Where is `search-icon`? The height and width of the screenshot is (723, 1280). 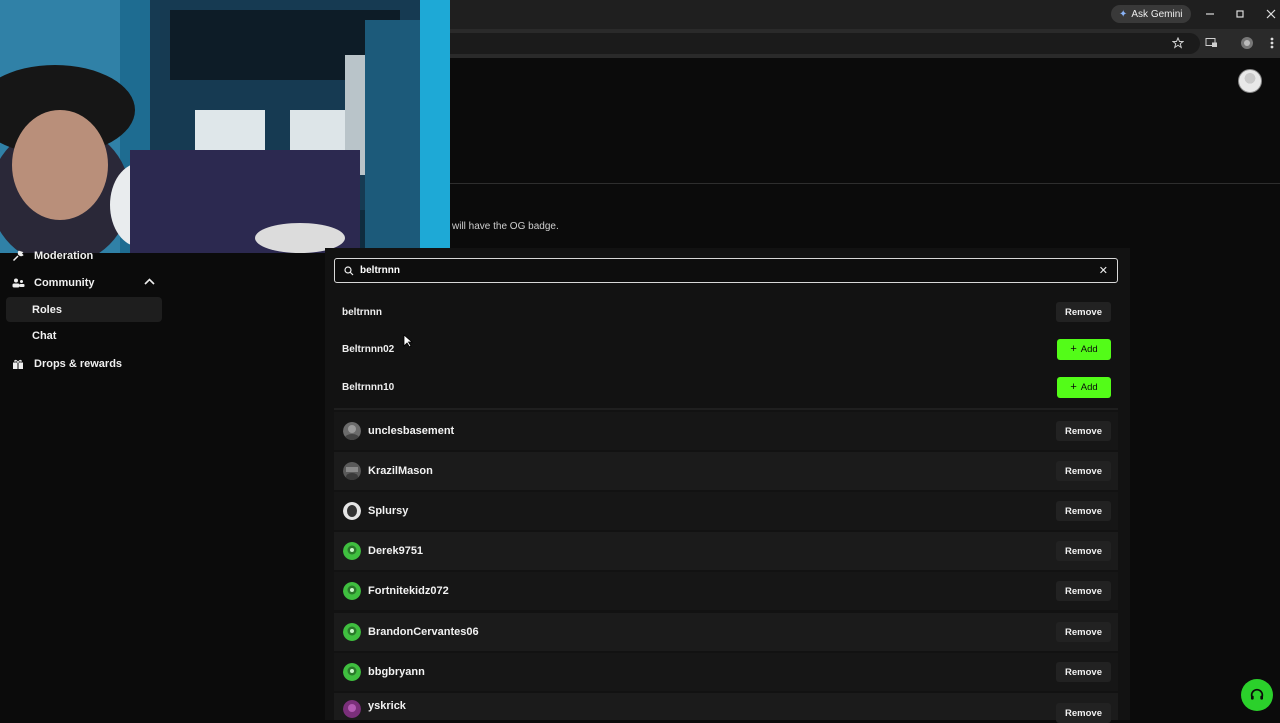 search-icon is located at coordinates (349, 270).